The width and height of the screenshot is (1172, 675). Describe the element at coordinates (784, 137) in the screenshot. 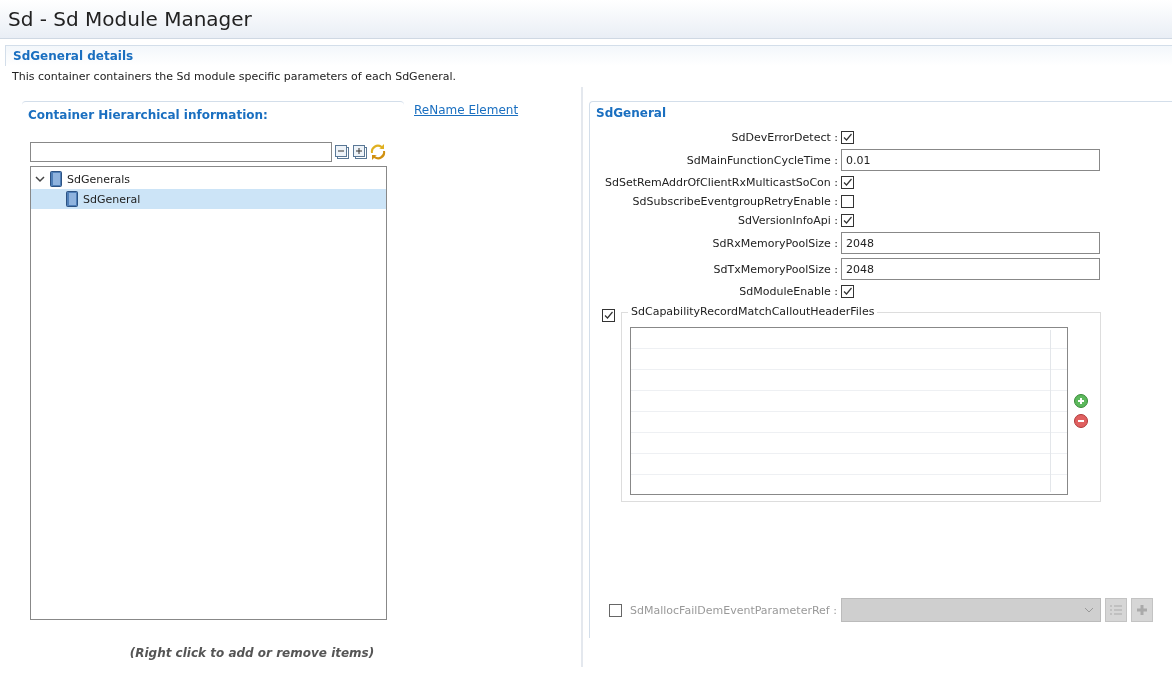

I see `parameter-label: SdDevErrorDetect :` at that location.